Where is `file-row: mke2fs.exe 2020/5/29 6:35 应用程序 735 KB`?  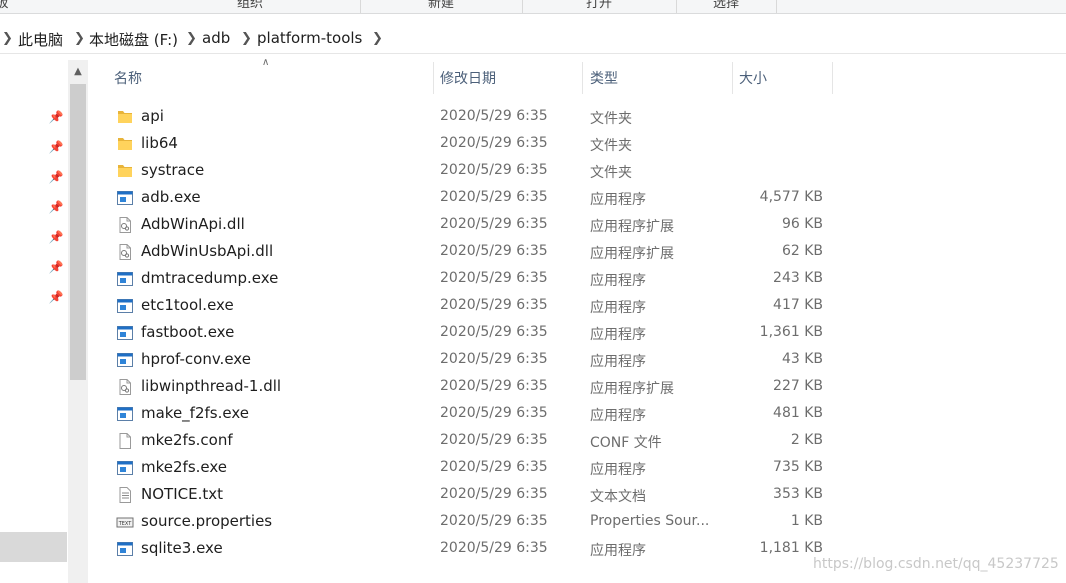
file-row: mke2fs.exe 2020/5/29 6:35 应用程序 735 KB is located at coordinates (472, 467).